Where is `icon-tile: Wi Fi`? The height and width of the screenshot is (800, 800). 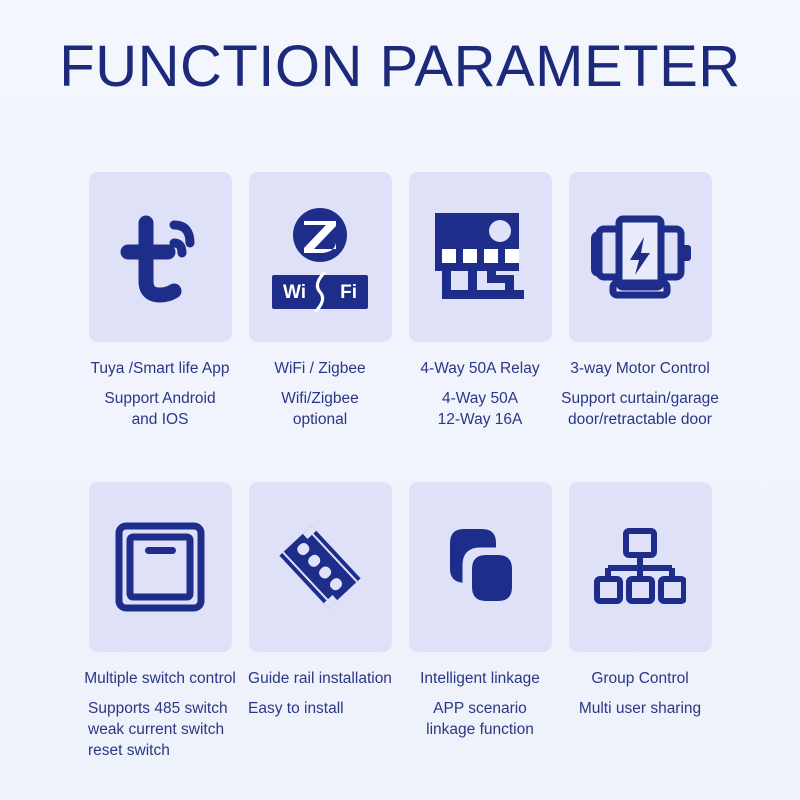 icon-tile: Wi Fi is located at coordinates (320, 257).